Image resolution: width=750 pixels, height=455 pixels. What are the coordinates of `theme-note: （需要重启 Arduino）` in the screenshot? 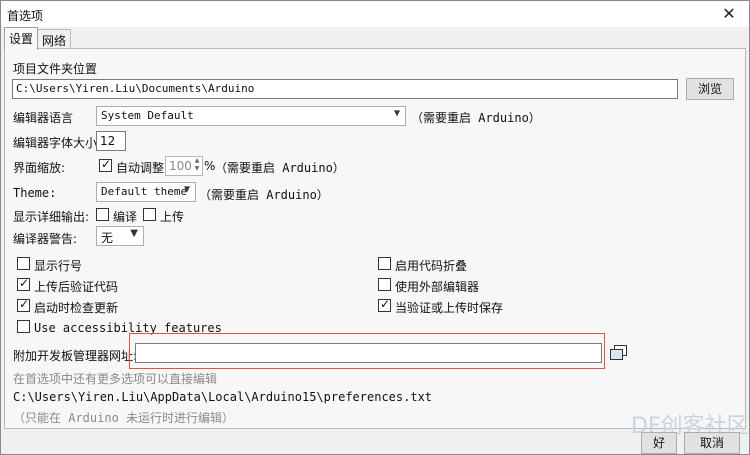 It's located at (264, 195).